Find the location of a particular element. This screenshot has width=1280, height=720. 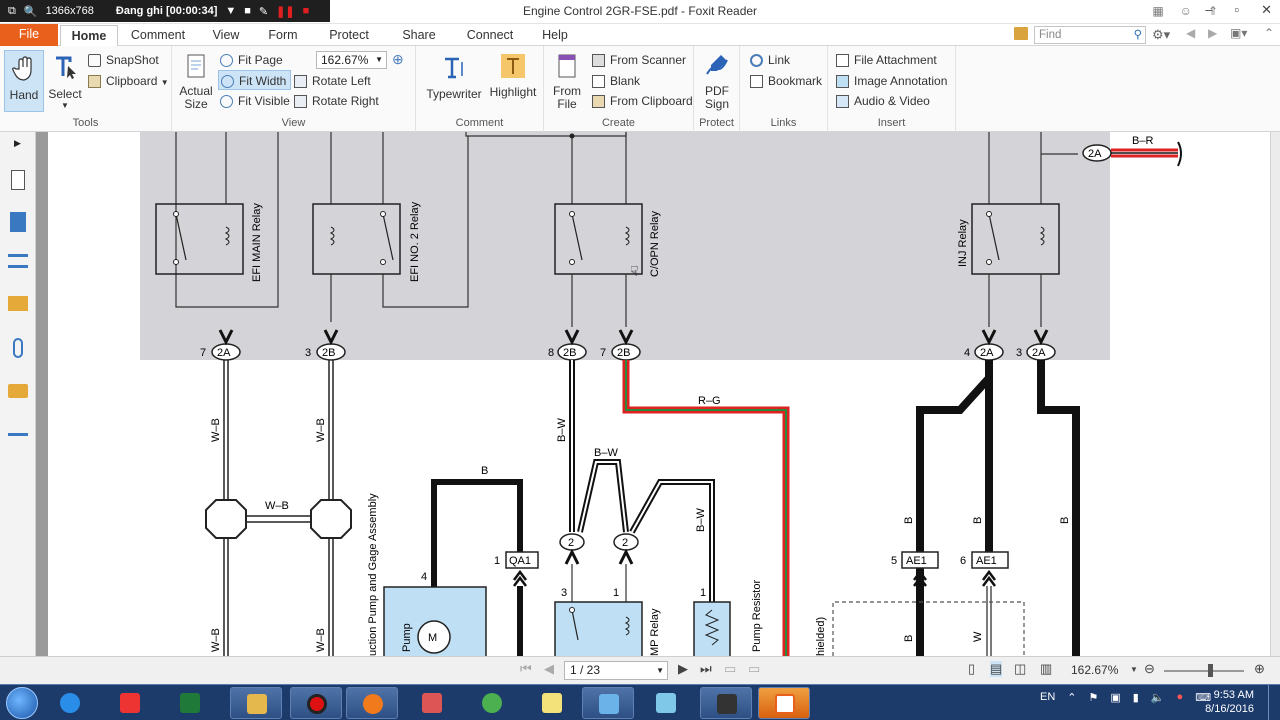

blank-button: Blank is located at coordinates (616, 81).